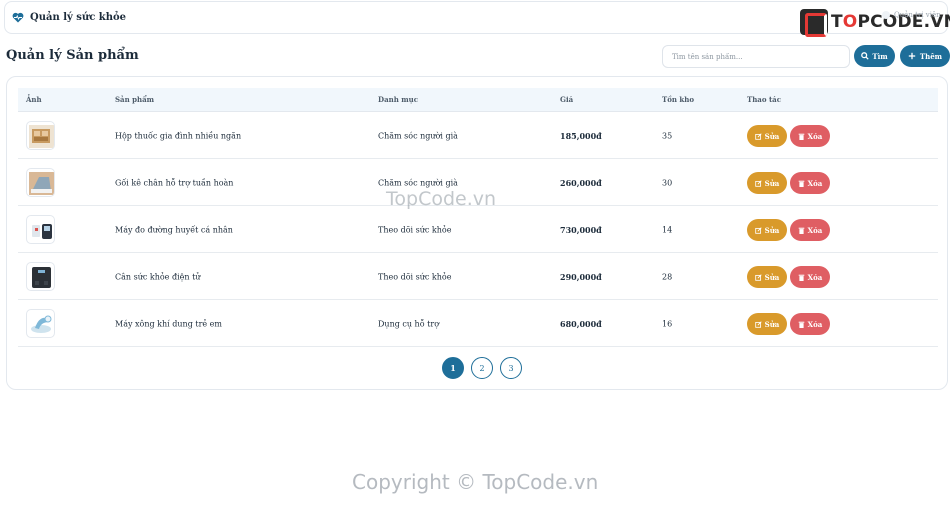 This screenshot has width=950, height=508. I want to click on admin-menu: Quản trị viên, so click(911, 15).